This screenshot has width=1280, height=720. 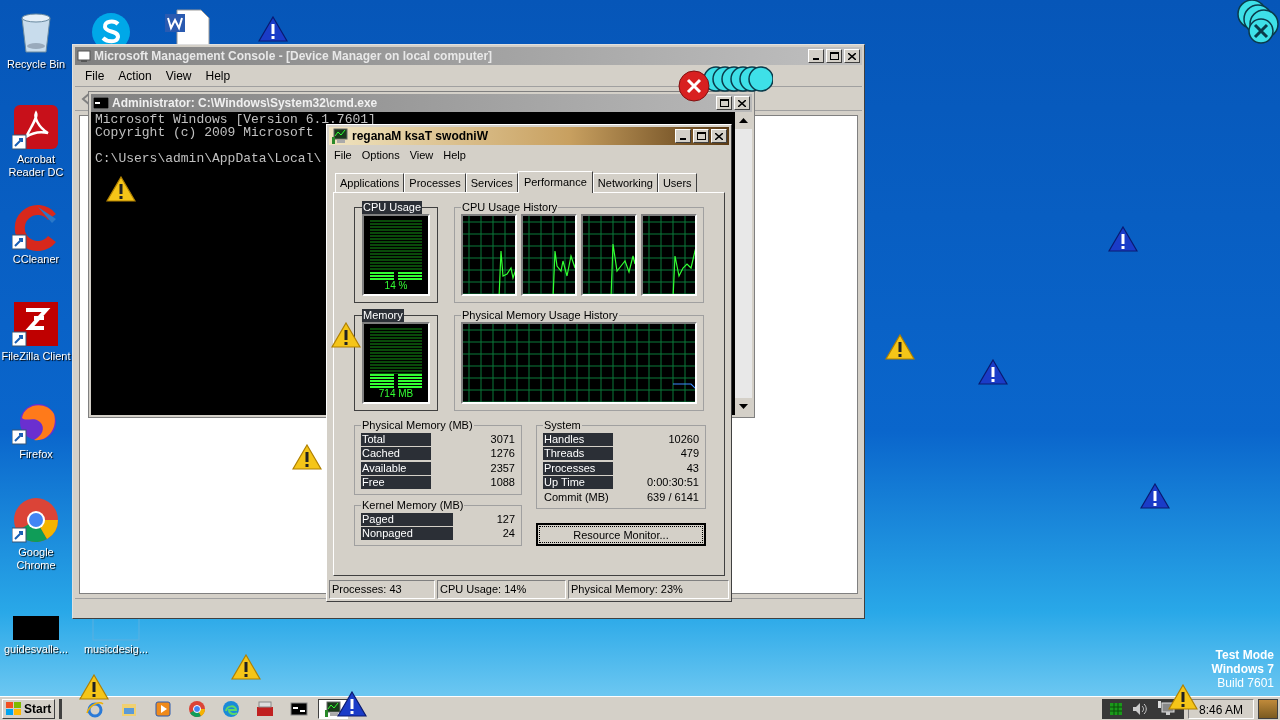 I want to click on meter-reading: 714 MB, so click(x=396, y=393).